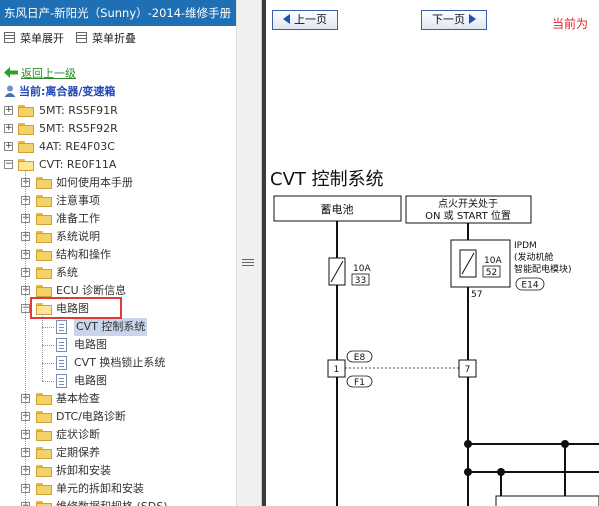 The image size is (599, 506). What do you see at coordinates (78, 128) in the screenshot?
I see `tree-item-label: 5MT: RS5F92R` at bounding box center [78, 128].